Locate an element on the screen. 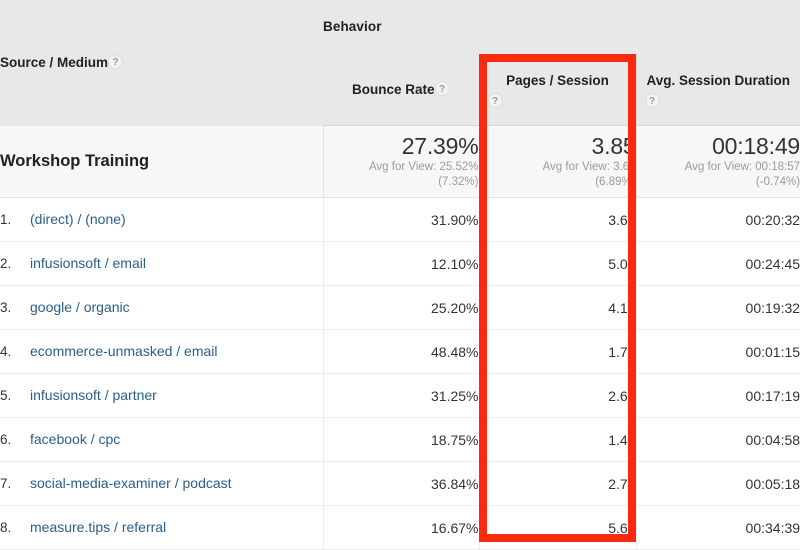 The height and width of the screenshot is (550, 800). table-row: 2. infusionsoft / email 12.10% 5.04 00:24:45 is located at coordinates (400, 263).